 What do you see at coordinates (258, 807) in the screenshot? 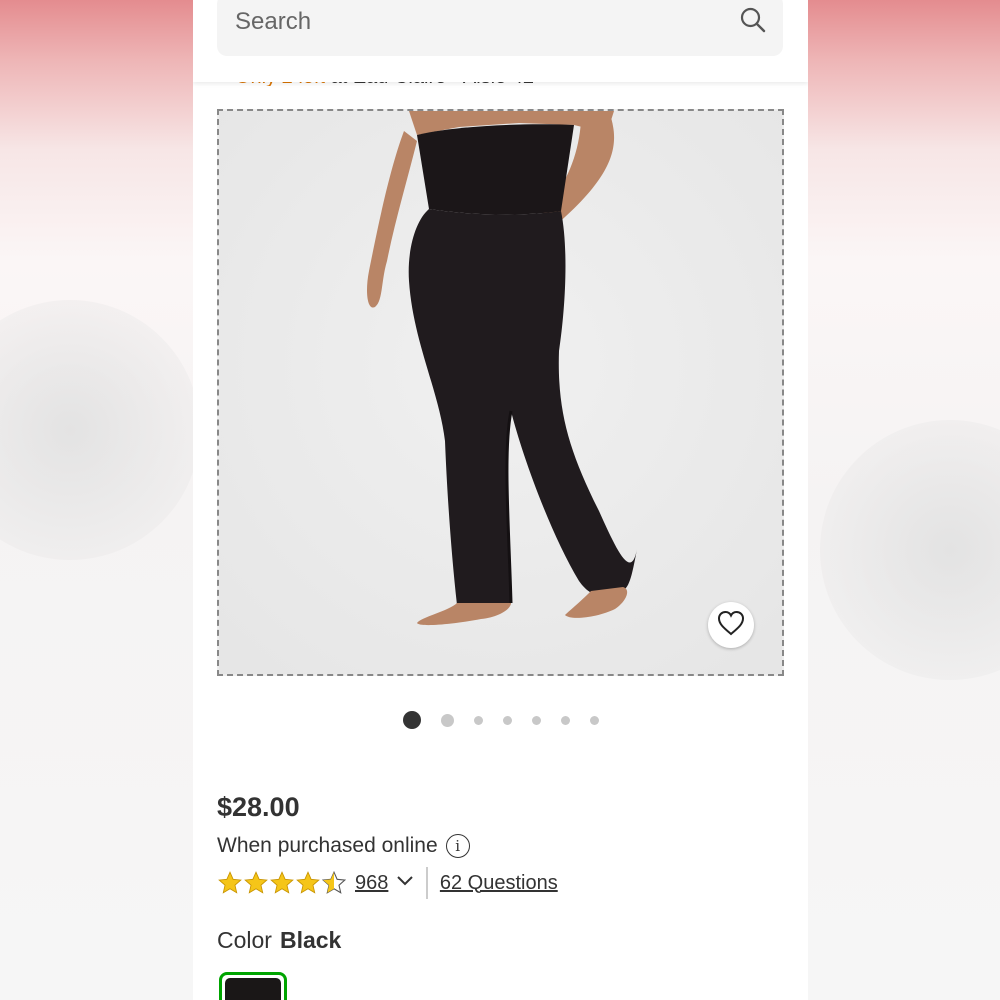
I see `product-price: $28.00` at bounding box center [258, 807].